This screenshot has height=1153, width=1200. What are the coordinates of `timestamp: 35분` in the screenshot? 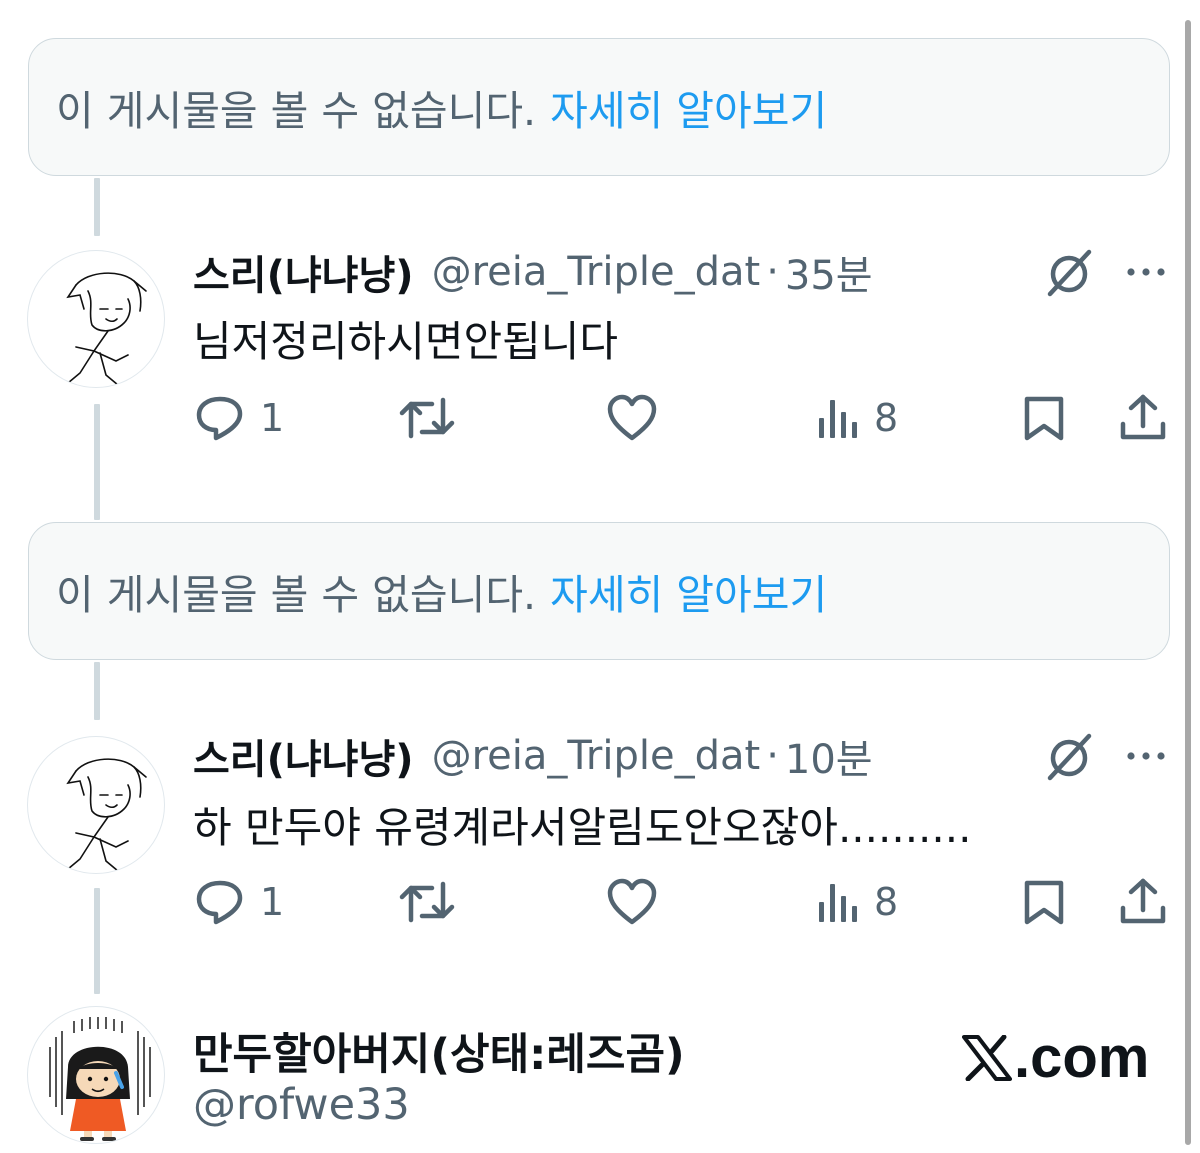 It's located at (829, 272).